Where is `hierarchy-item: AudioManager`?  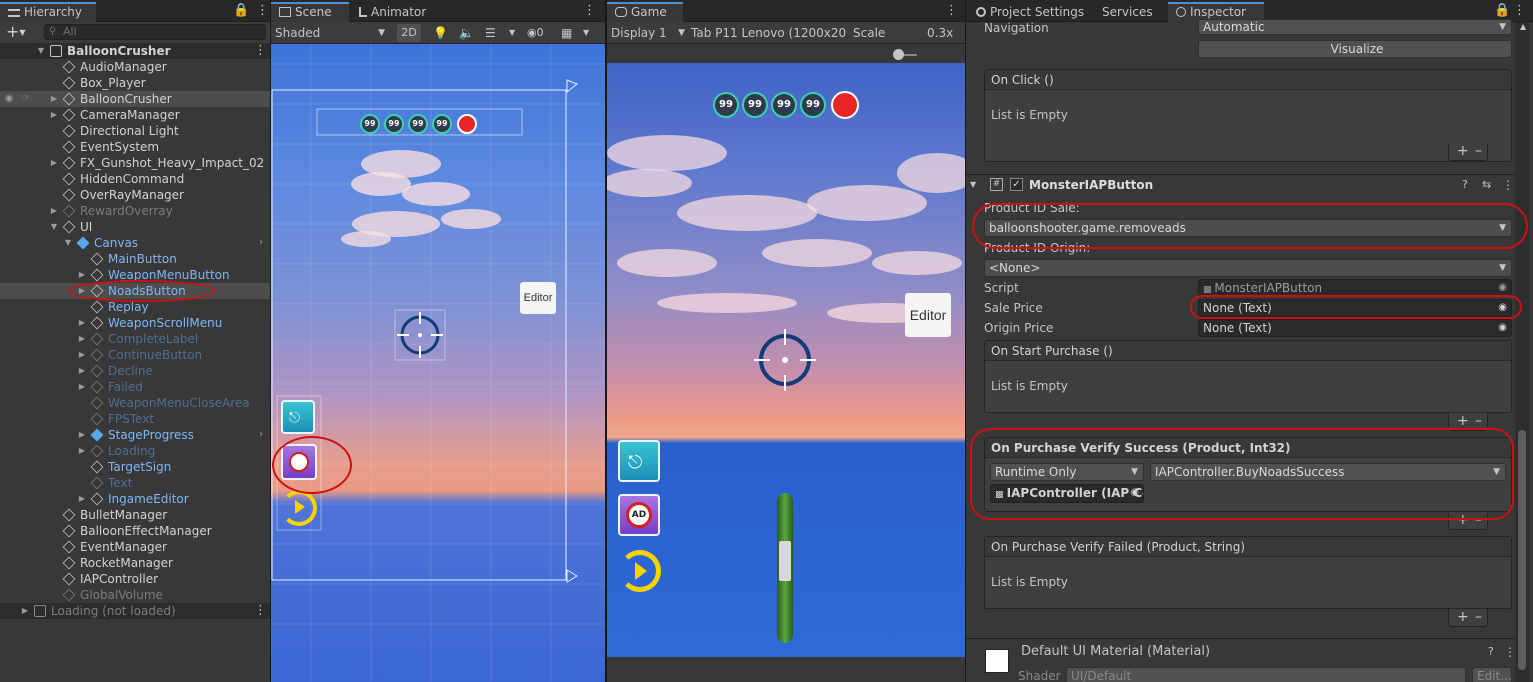
hierarchy-item: AudioManager is located at coordinates (135, 67).